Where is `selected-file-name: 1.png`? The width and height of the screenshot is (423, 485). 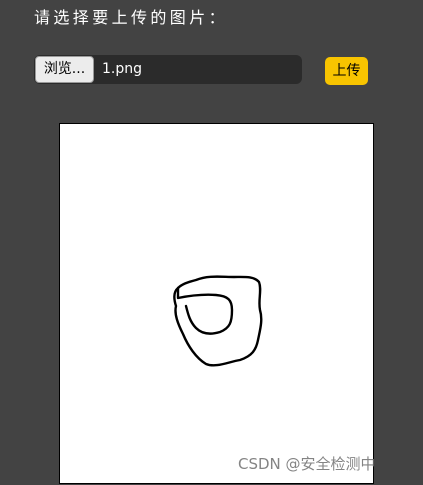
selected-file-name: 1.png is located at coordinates (122, 69).